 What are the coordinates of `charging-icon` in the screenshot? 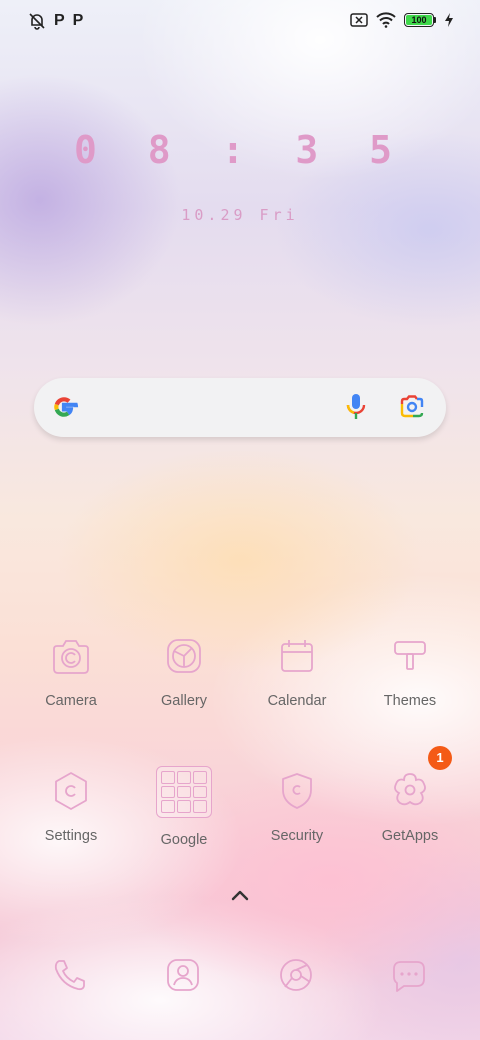 It's located at (449, 20).